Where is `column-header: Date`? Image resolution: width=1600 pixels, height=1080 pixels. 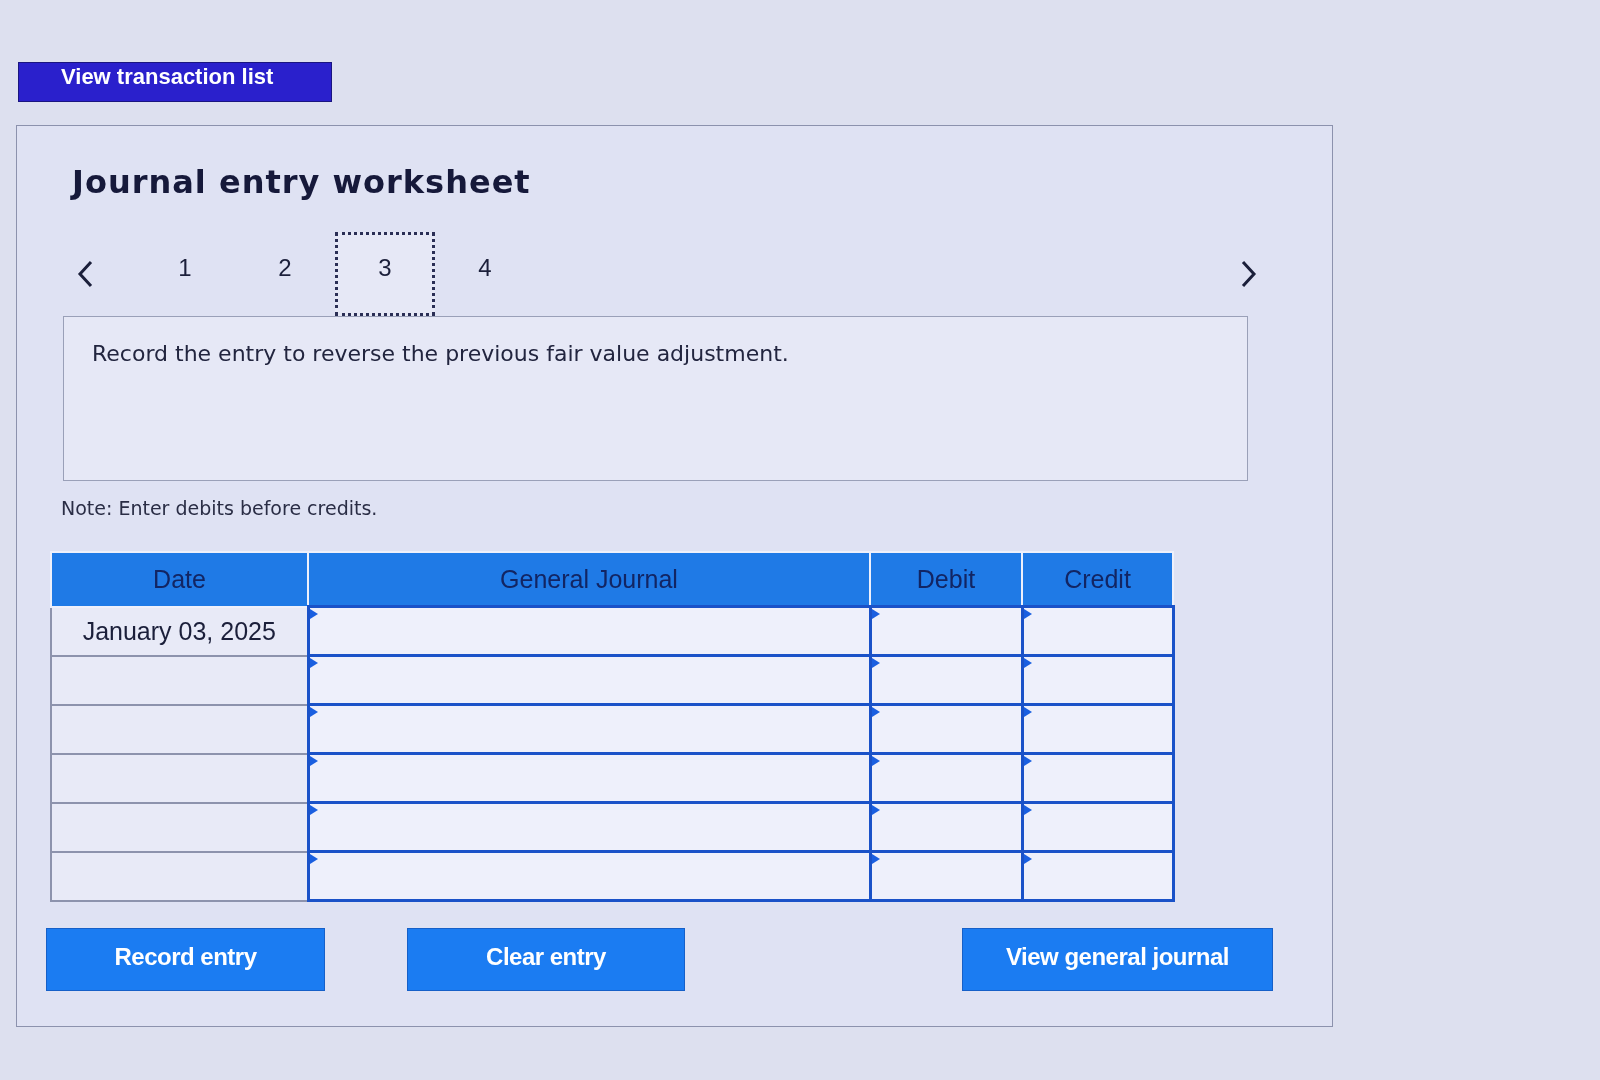
column-header: Date is located at coordinates (179, 579).